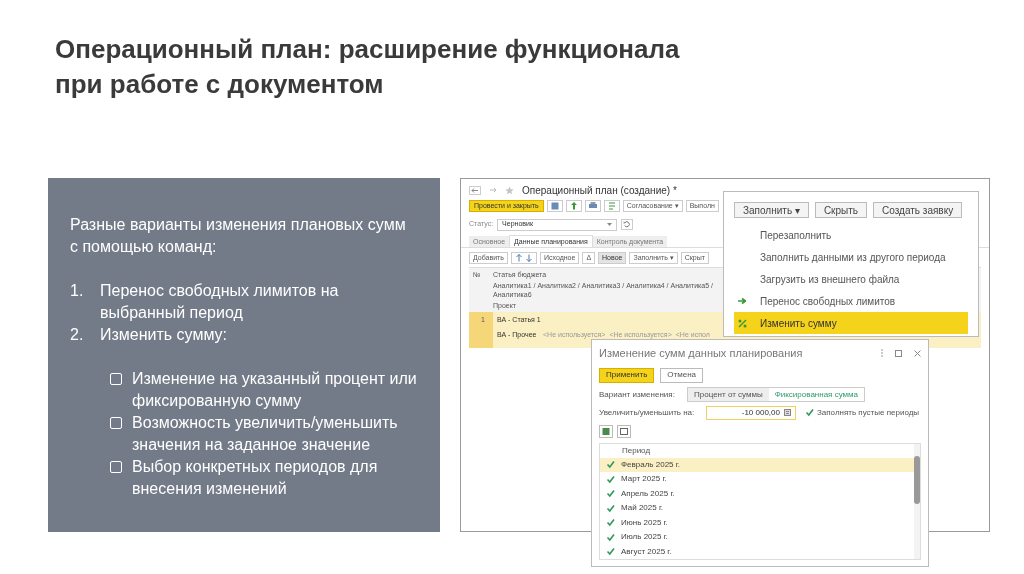 The width and height of the screenshot is (1024, 574). Describe the element at coordinates (368, 67) in the screenshot. I see `slide-title: Операционный план: расширение функционала при работе с документом` at that location.